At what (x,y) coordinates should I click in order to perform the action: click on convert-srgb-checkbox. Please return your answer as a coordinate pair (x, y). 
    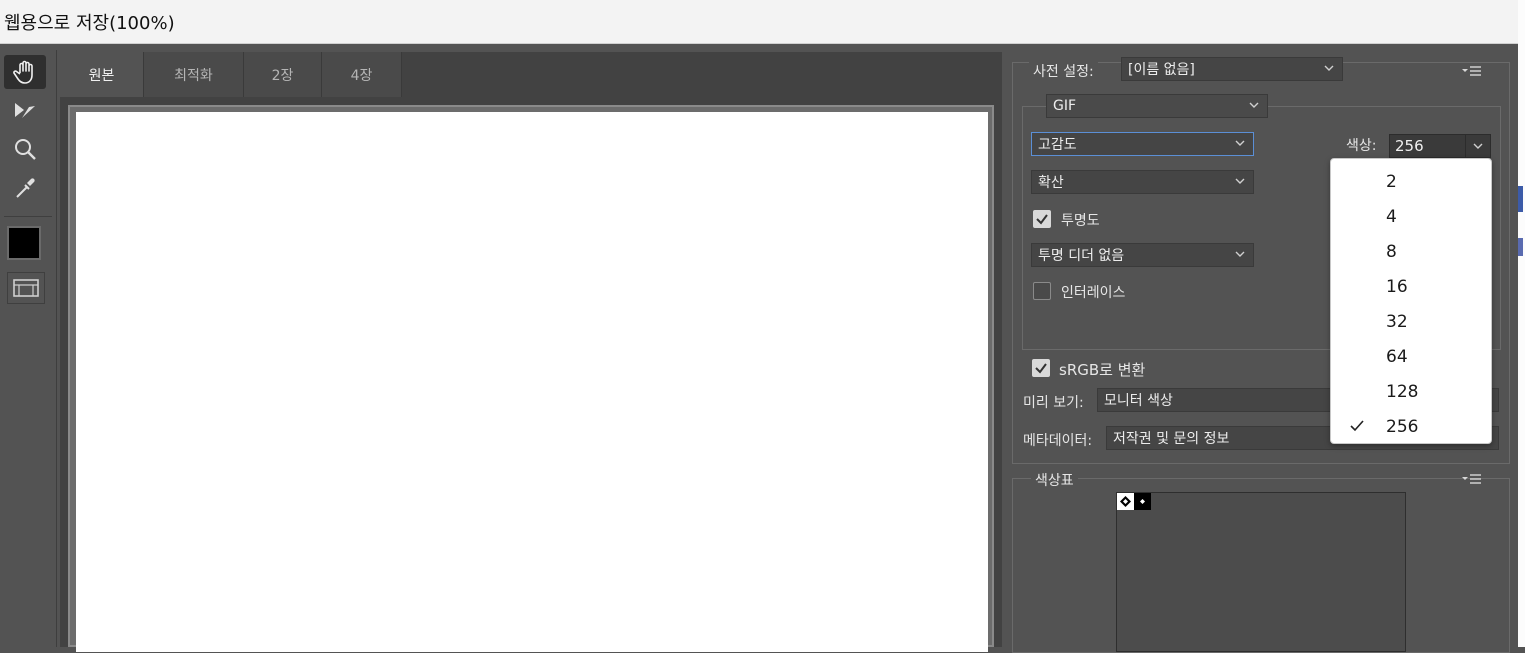
    Looking at the image, I should click on (1041, 368).